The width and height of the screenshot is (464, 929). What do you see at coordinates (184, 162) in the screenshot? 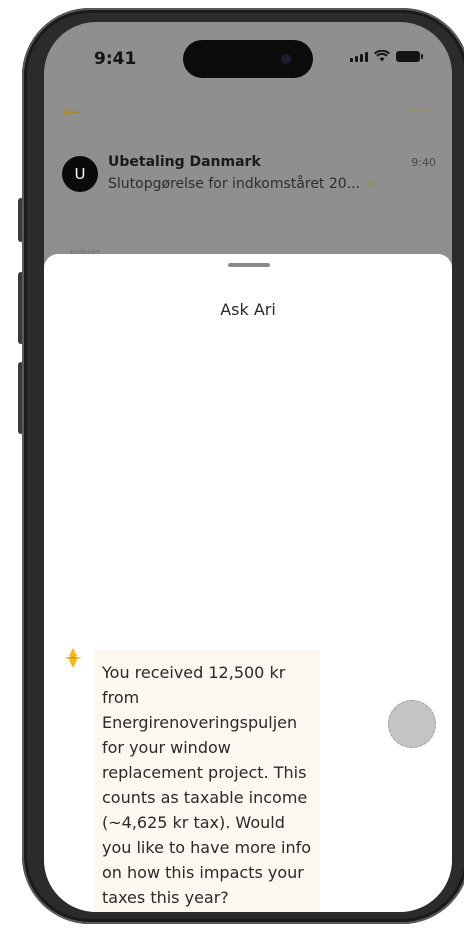
I see `sender-name: Ubetaling Danmark` at bounding box center [184, 162].